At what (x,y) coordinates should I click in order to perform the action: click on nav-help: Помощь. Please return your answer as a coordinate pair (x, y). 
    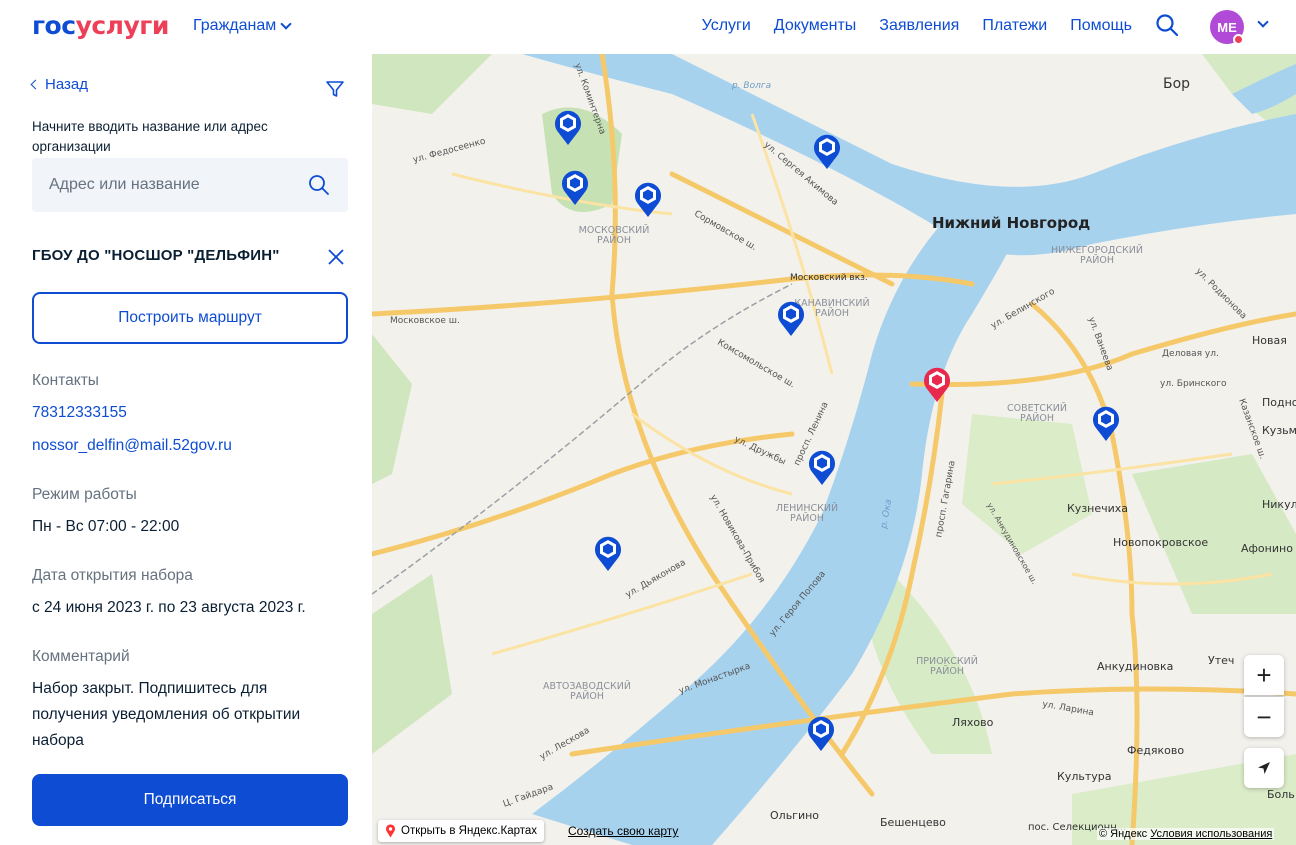
    Looking at the image, I should click on (1101, 26).